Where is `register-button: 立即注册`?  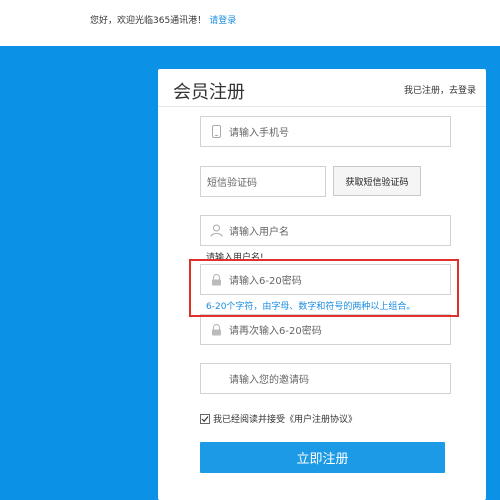
register-button: 立即注册 is located at coordinates (322, 457).